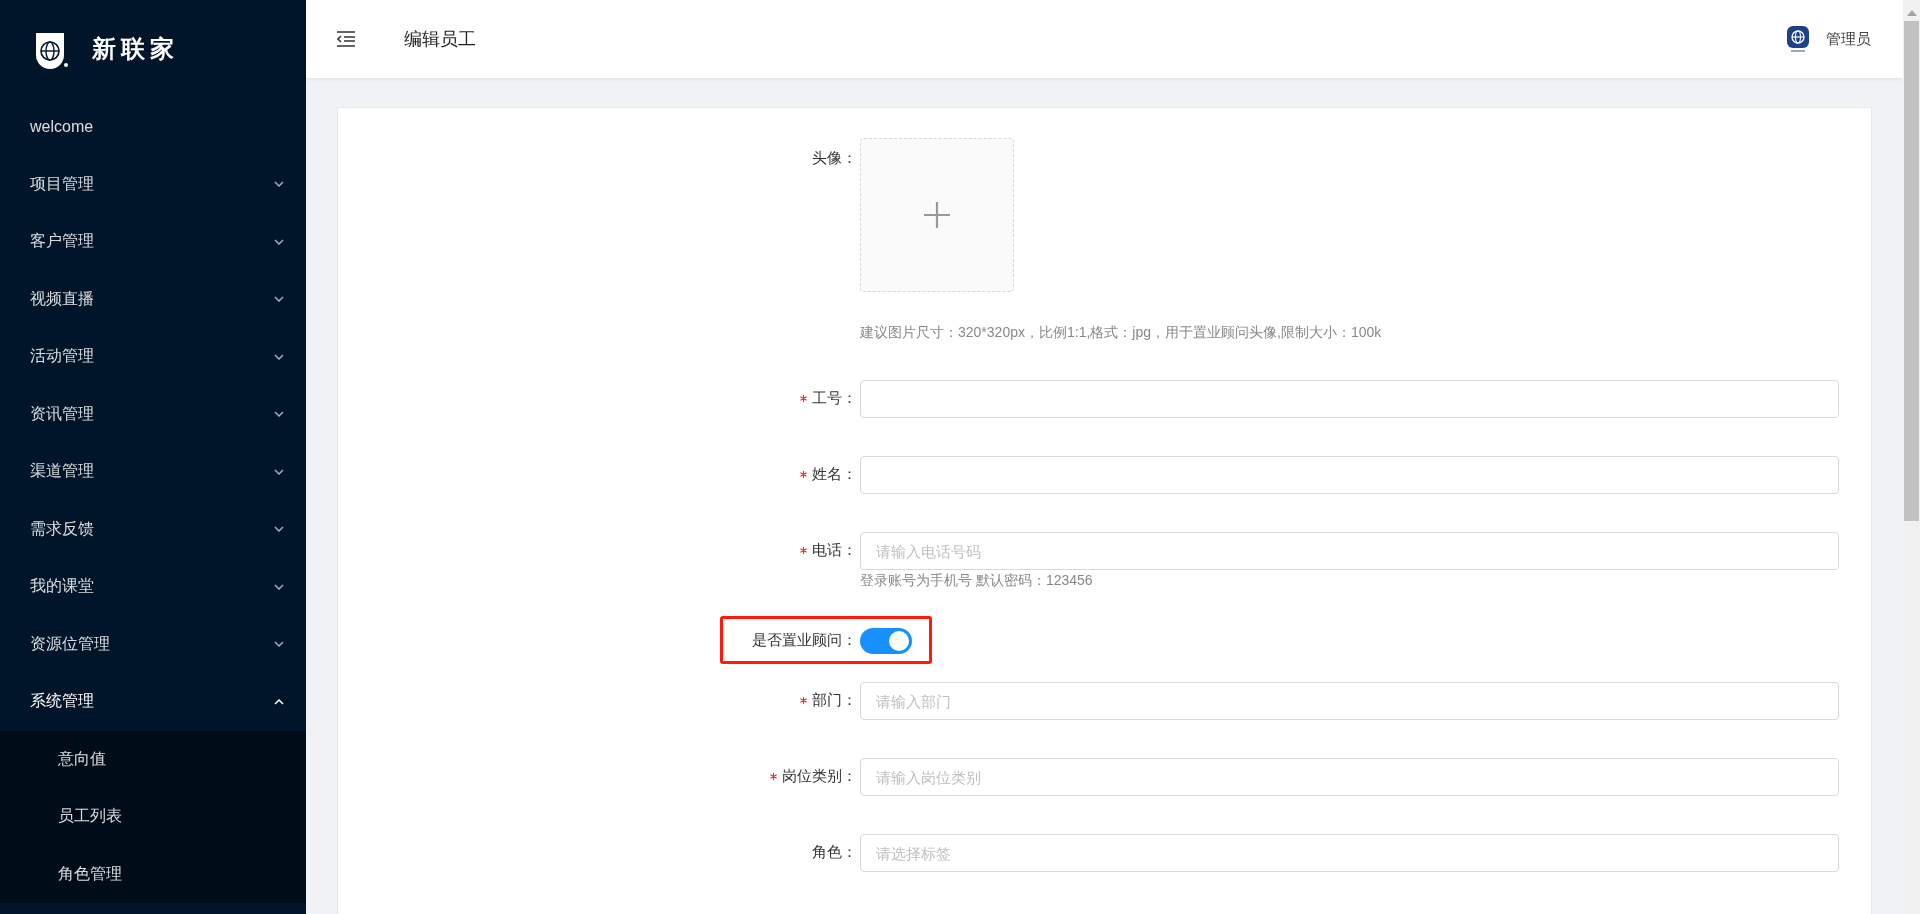  I want to click on upload-box, so click(937, 215).